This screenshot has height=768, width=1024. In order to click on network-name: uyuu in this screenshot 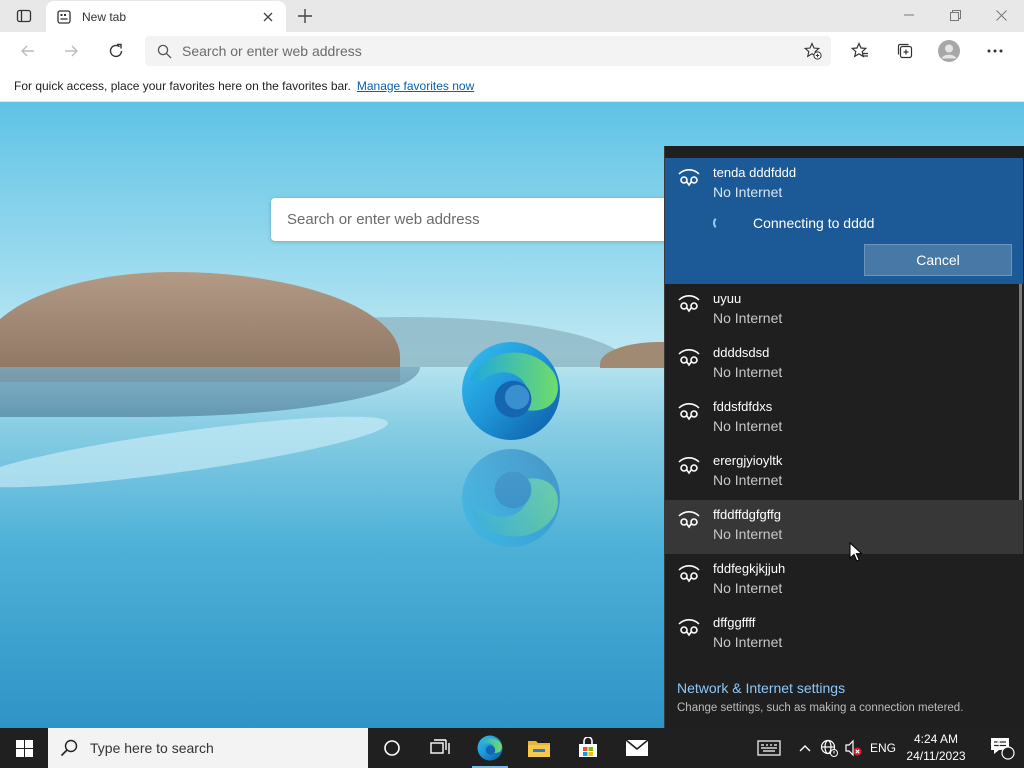, I will do `click(727, 298)`.